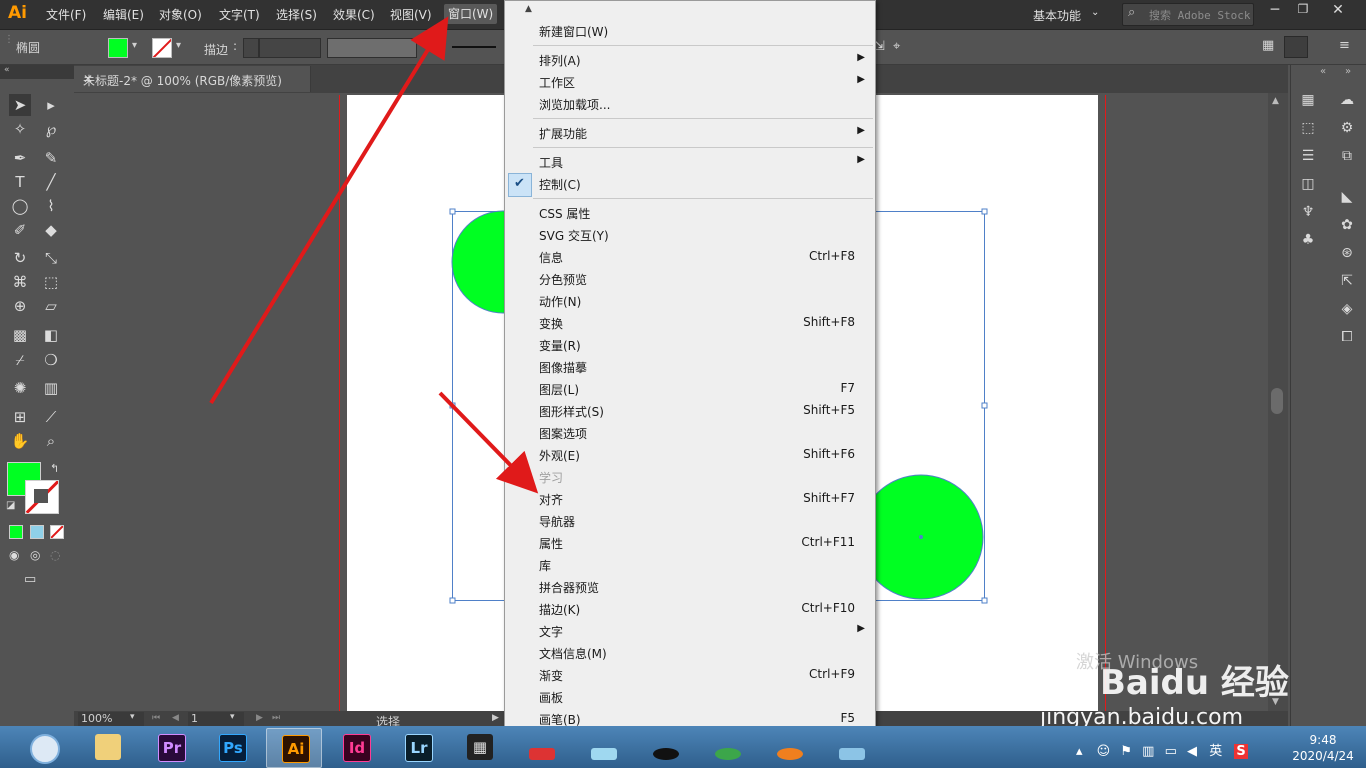  Describe the element at coordinates (1323, 748) in the screenshot. I see `system-clock: 9:48 2020/4/24` at that location.